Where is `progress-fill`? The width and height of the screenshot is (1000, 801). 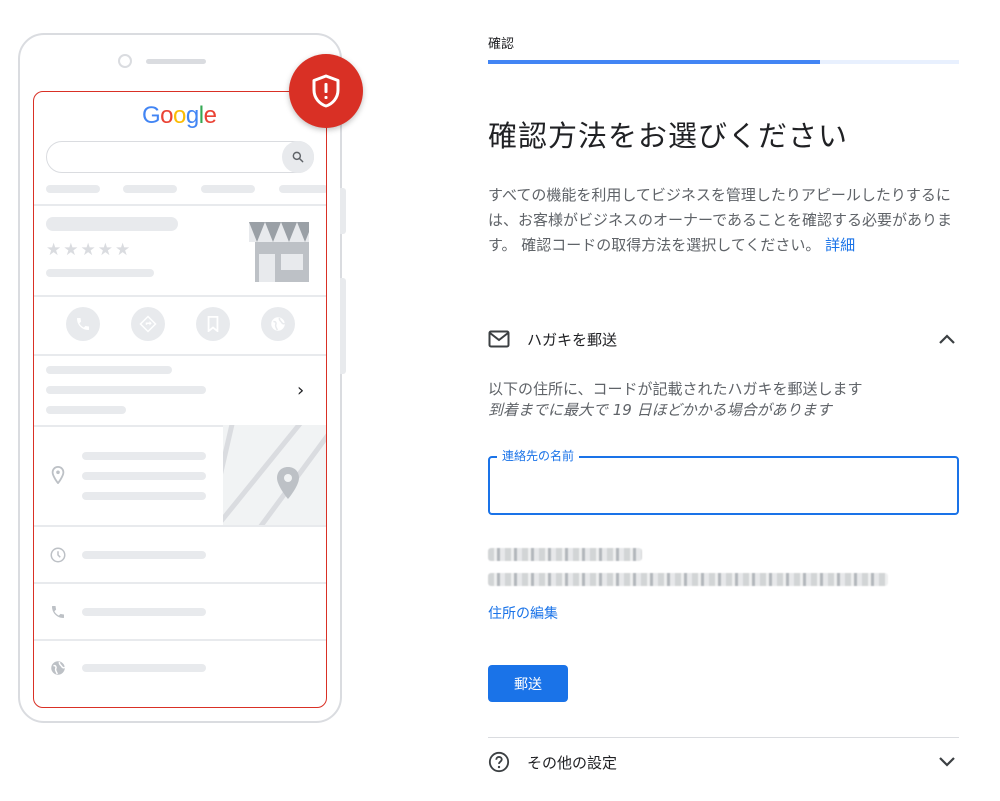 progress-fill is located at coordinates (654, 62).